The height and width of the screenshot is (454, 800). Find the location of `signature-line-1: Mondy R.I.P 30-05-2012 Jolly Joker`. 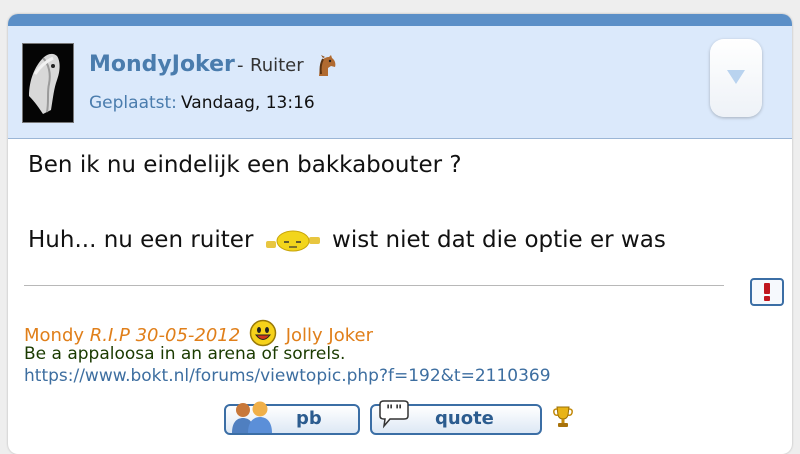

signature-line-1: Mondy R.I.P 30-05-2012 Jolly Joker is located at coordinates (198, 333).